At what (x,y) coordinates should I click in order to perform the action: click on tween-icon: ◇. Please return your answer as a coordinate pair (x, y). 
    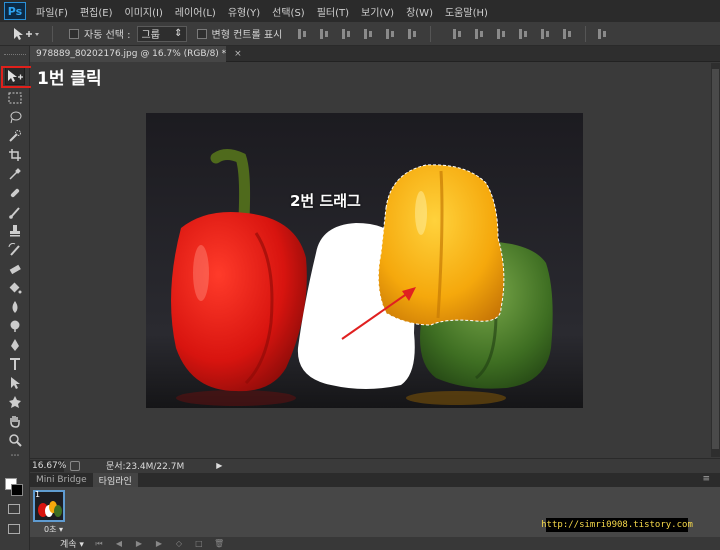
    Looking at the image, I should click on (179, 543).